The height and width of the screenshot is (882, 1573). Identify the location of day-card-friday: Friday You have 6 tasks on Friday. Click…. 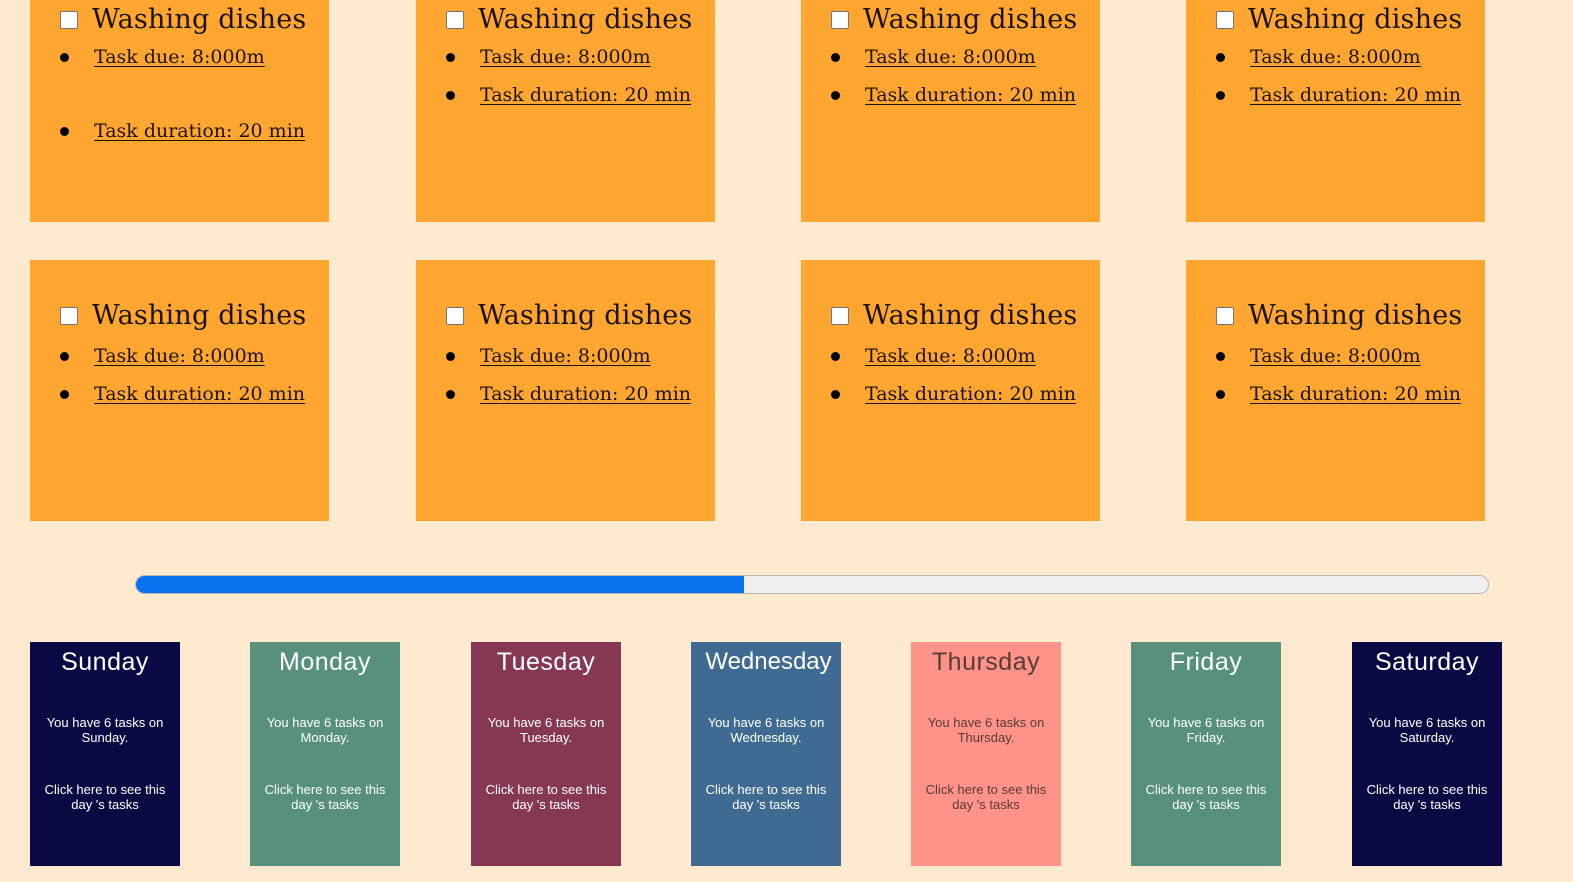
(1206, 754).